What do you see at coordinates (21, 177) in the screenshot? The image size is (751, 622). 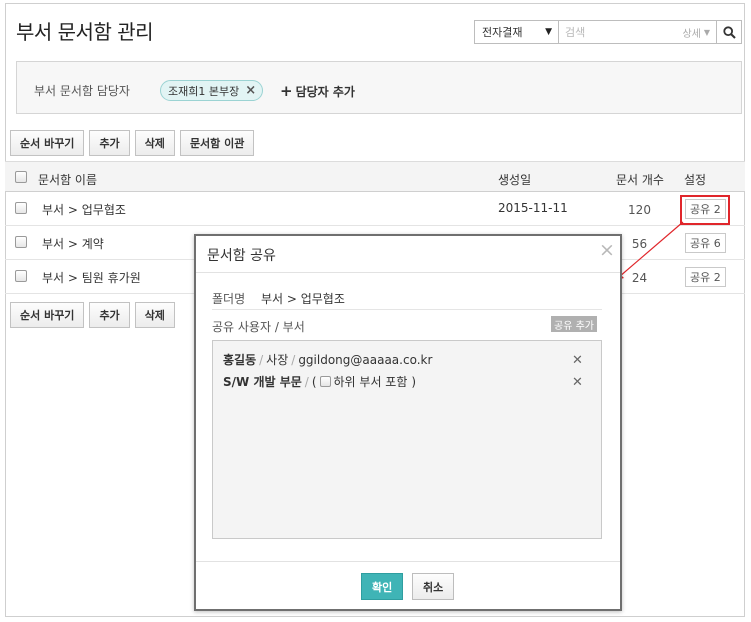 I see `select-all-checkbox` at bounding box center [21, 177].